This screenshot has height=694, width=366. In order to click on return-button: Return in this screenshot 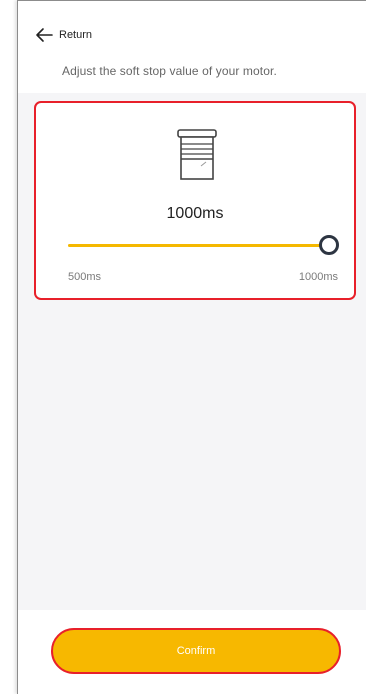, I will do `click(63, 35)`.